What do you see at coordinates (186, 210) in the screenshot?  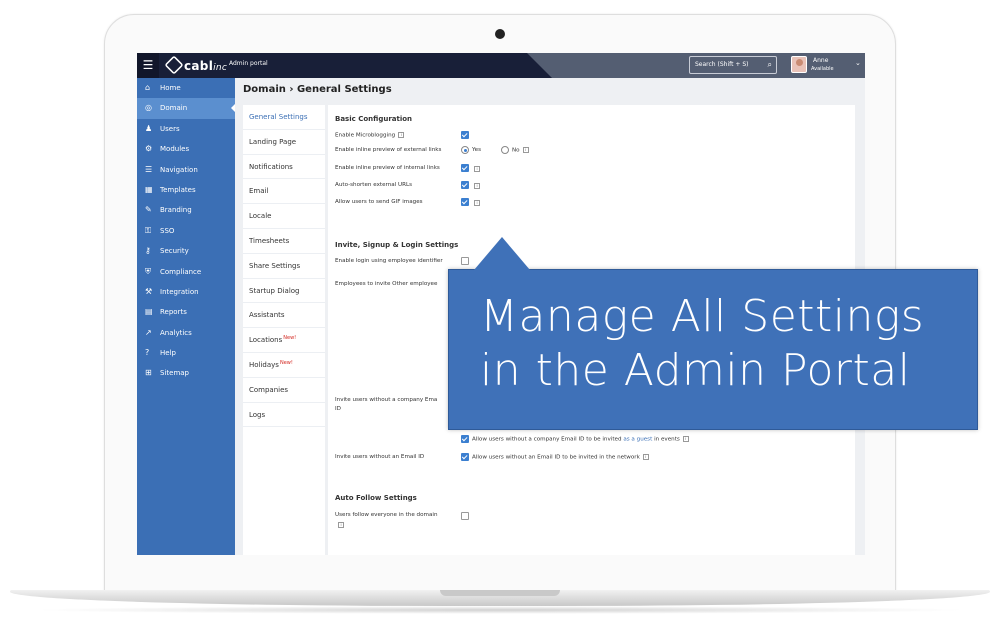 I see `sidebar-item-branding: ✎ Branding` at bounding box center [186, 210].